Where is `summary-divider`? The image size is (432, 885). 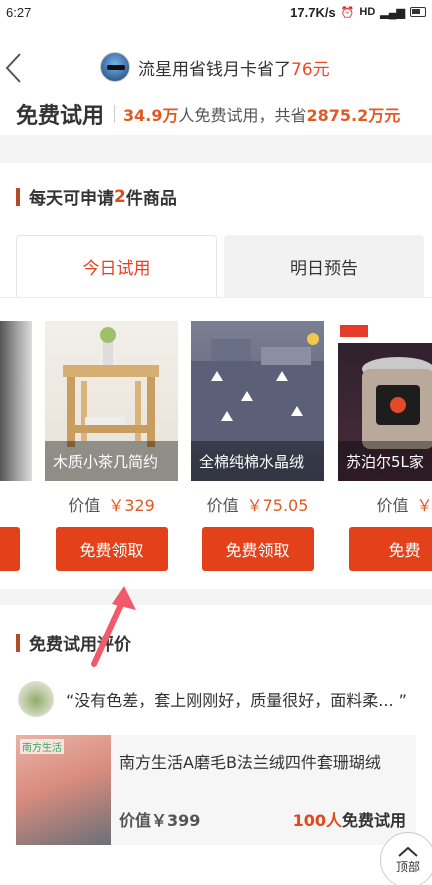 summary-divider is located at coordinates (115, 114).